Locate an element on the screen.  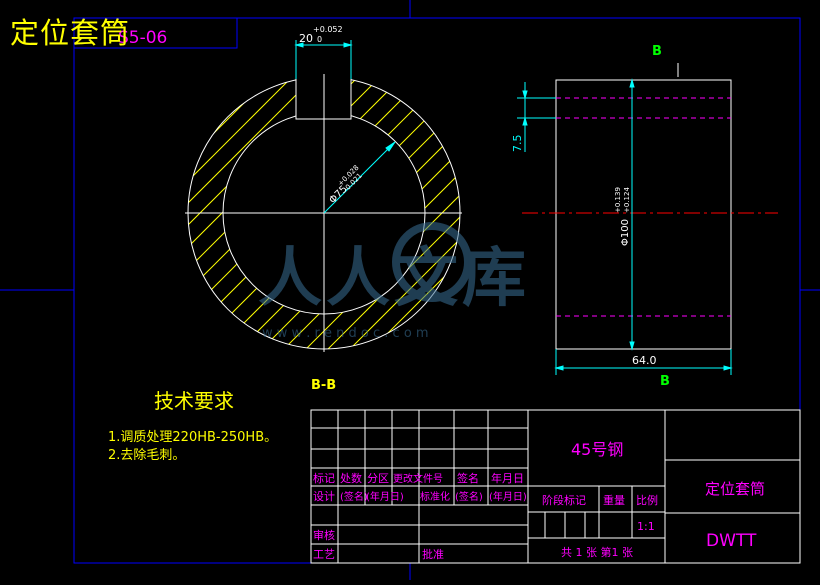
header-change-doc: 更改文件号 is located at coordinates (418, 478).